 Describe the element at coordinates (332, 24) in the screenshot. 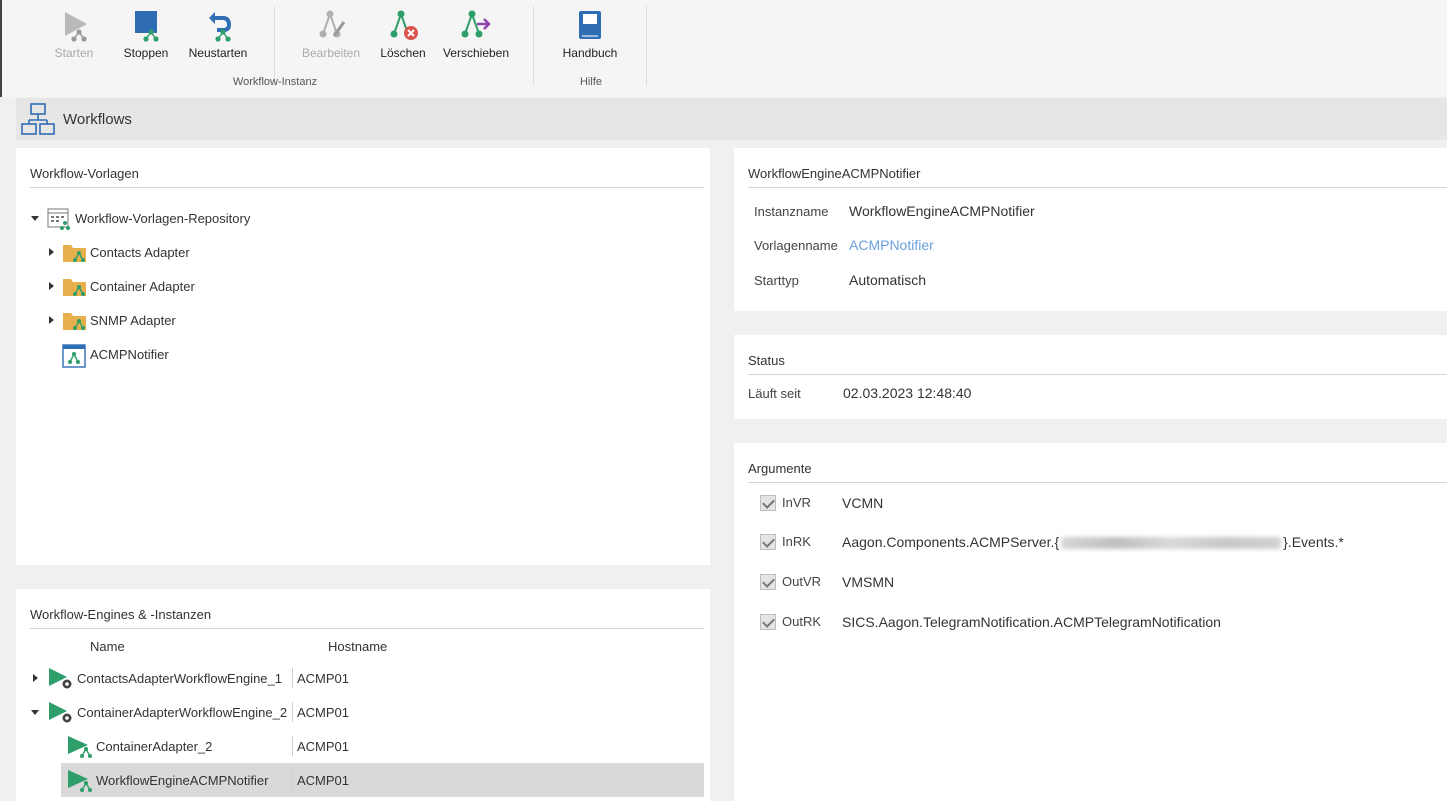

I see `edit-icon` at that location.